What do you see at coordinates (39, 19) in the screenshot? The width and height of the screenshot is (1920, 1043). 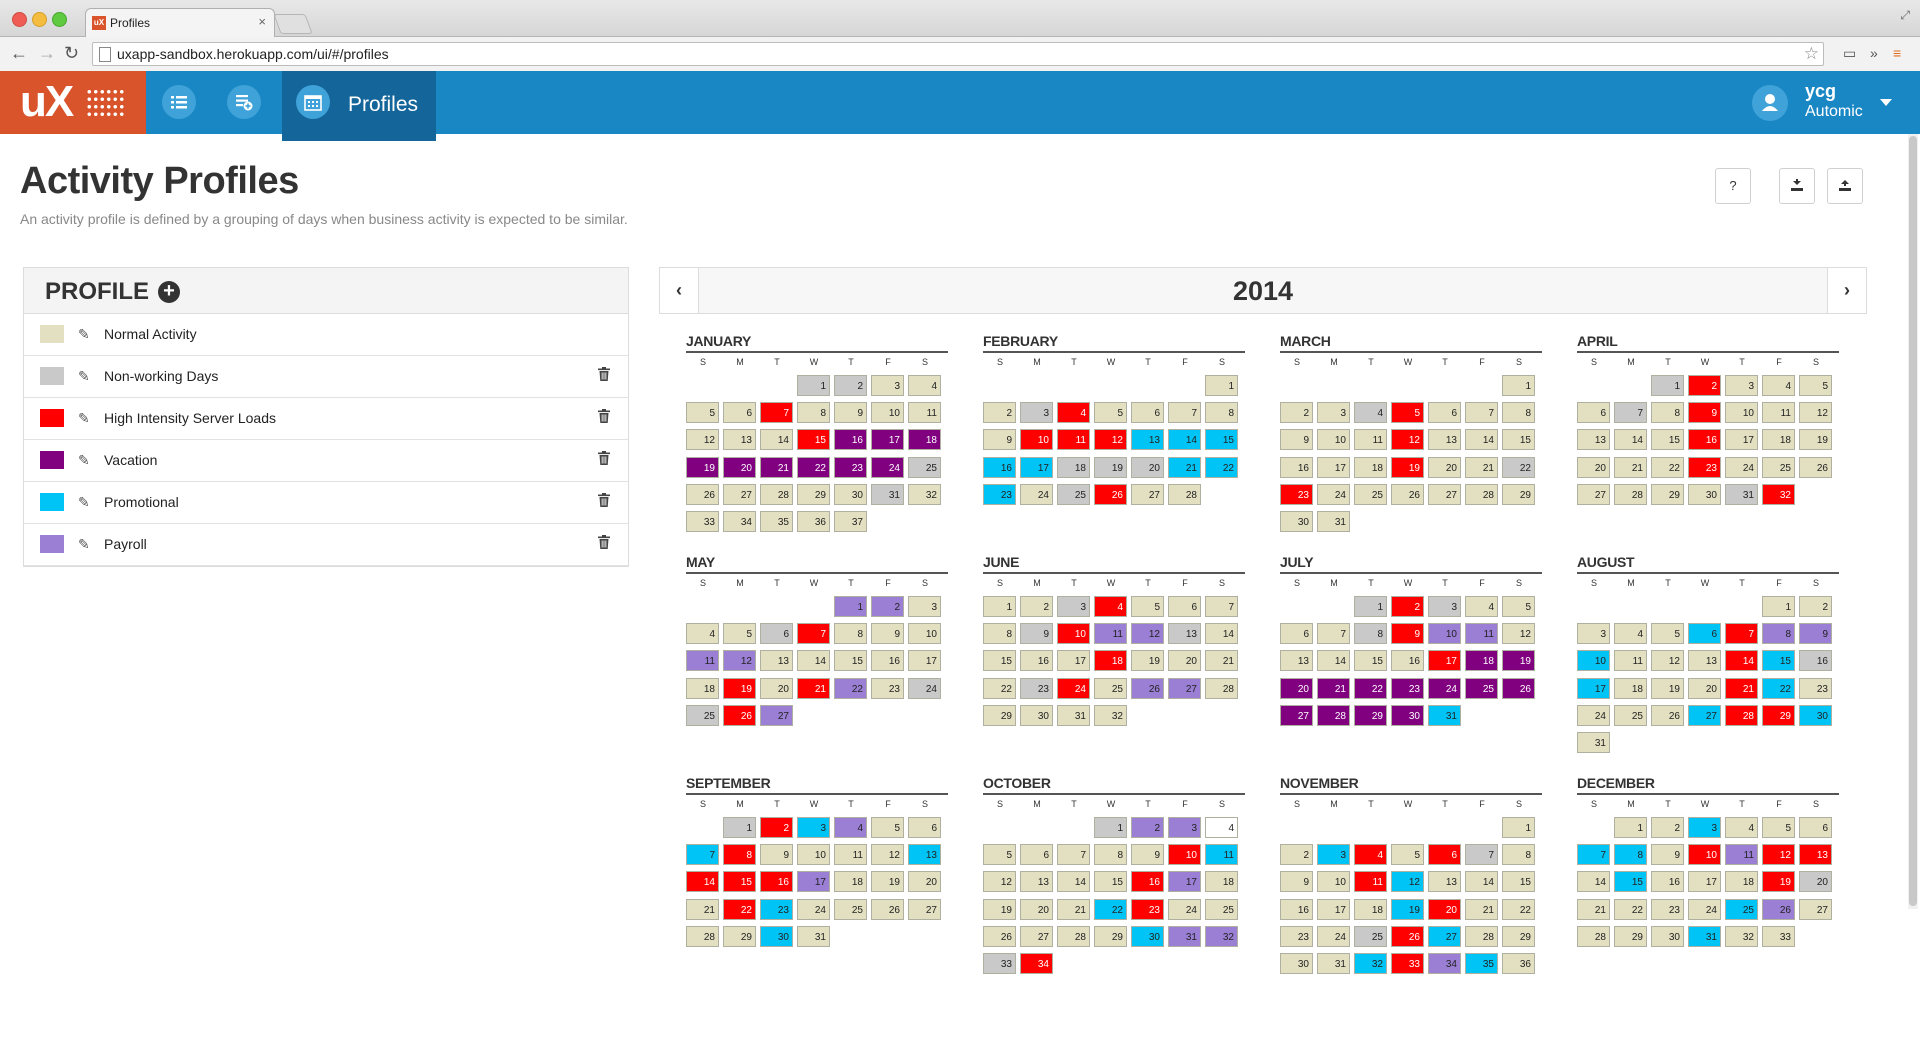 I see `minimize-window-button` at bounding box center [39, 19].